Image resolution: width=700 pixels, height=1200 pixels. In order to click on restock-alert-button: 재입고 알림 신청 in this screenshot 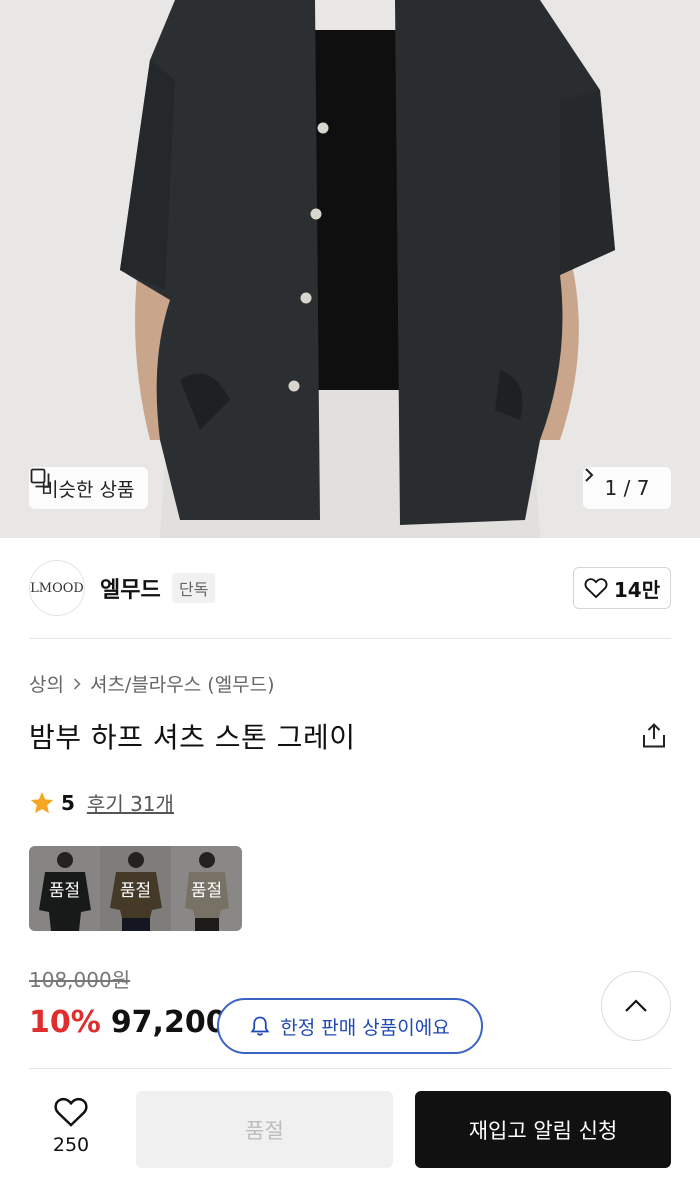, I will do `click(543, 1129)`.